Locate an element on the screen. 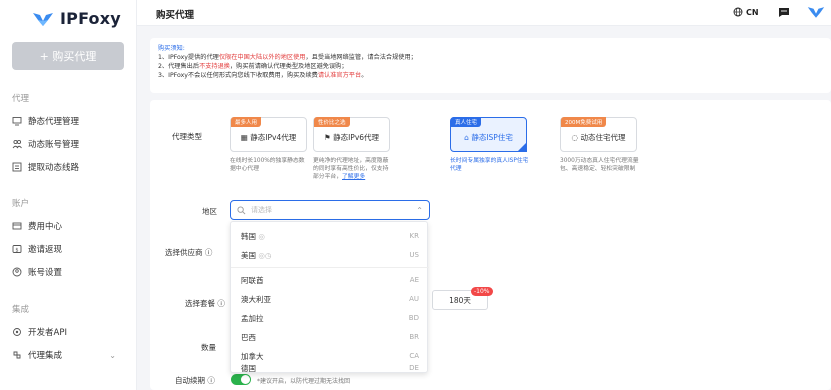 The width and height of the screenshot is (831, 390). sidebar-item-developer-api: 开发者API is located at coordinates (72, 332).